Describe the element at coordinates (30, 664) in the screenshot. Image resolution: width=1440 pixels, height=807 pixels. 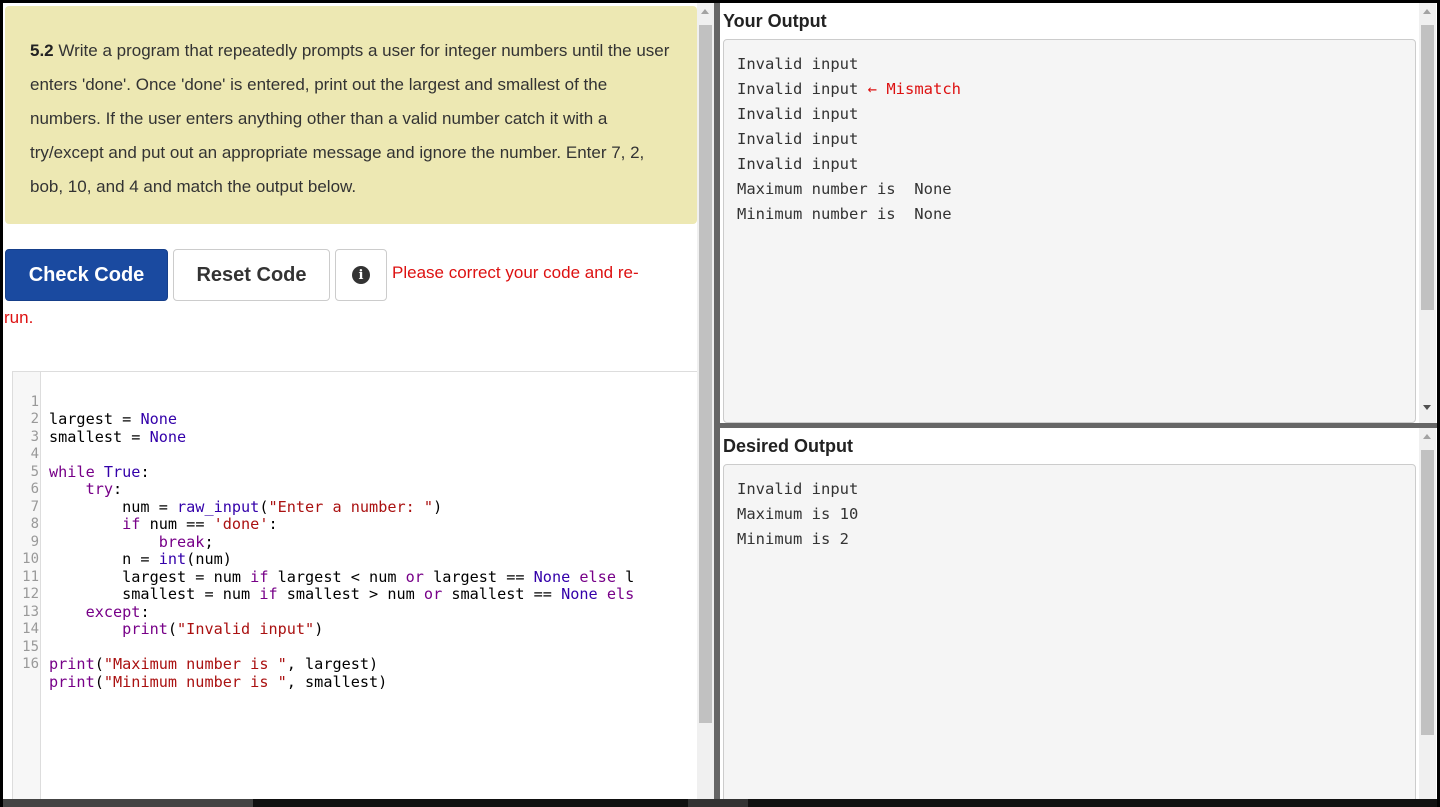
I see `line-number: 16` at that location.